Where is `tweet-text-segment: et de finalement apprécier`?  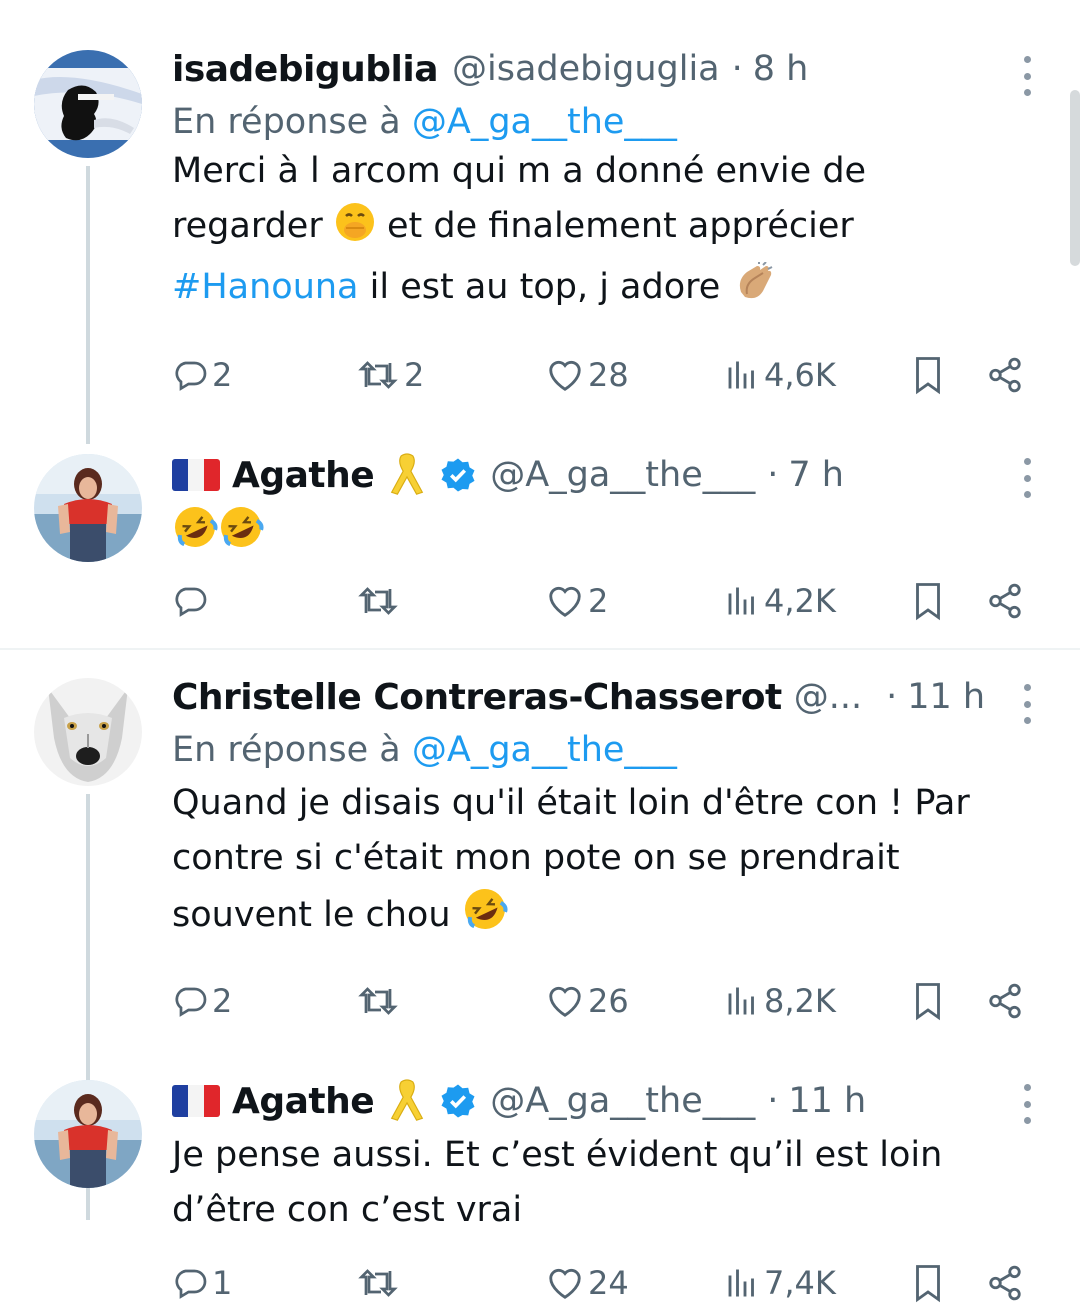 tweet-text-segment: et de finalement apprécier is located at coordinates (620, 226).